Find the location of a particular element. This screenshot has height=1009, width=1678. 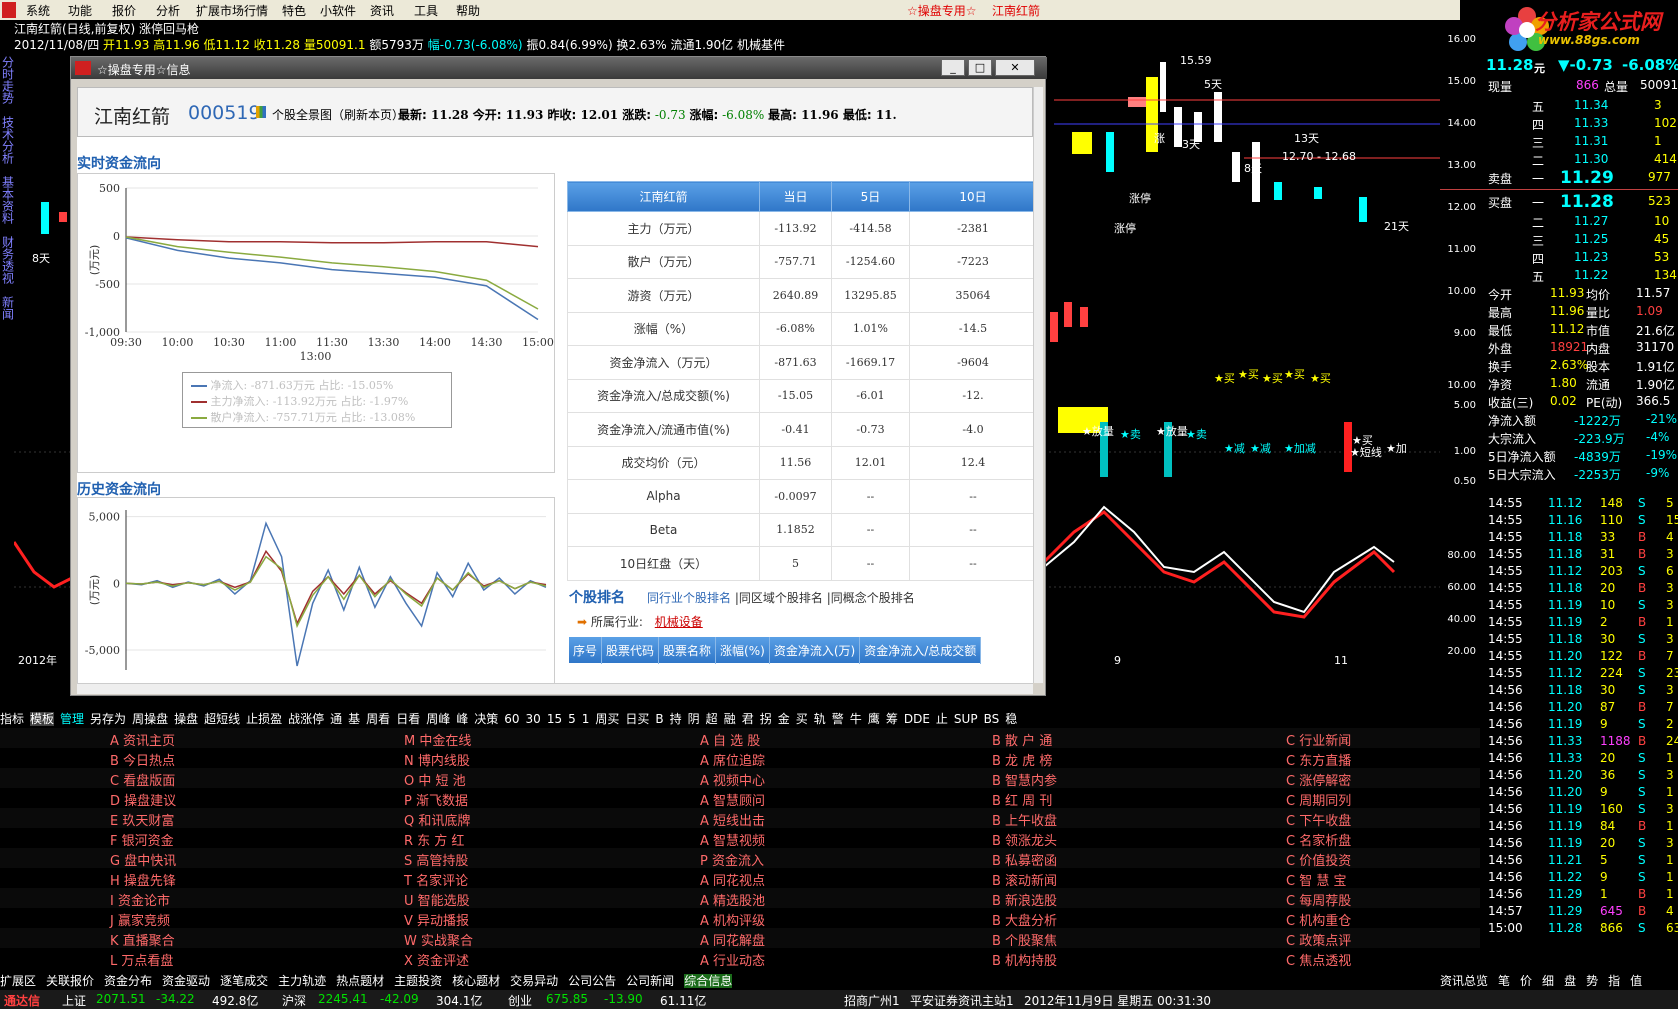

footer-tab: 逐笔成交 is located at coordinates (244, 981).